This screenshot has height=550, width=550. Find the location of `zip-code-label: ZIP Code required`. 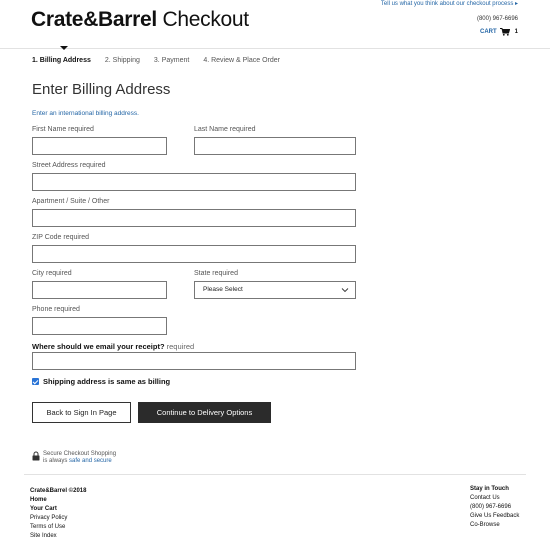

zip-code-label: ZIP Code required is located at coordinates (61, 237).